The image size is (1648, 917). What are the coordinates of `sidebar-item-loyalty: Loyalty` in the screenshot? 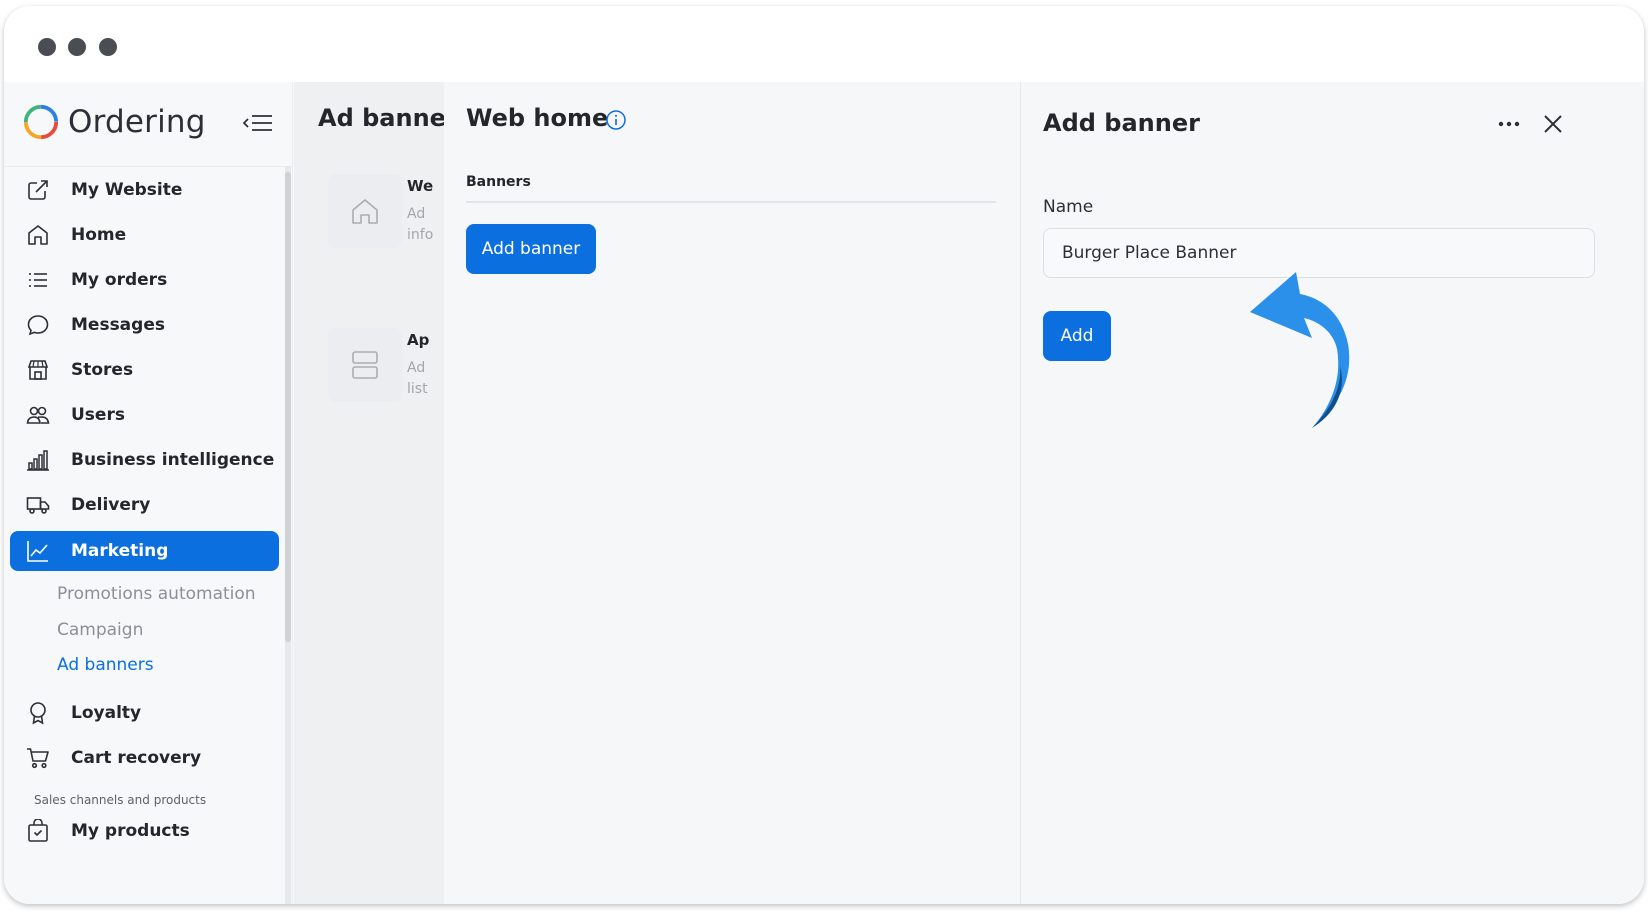 It's located at (144, 713).